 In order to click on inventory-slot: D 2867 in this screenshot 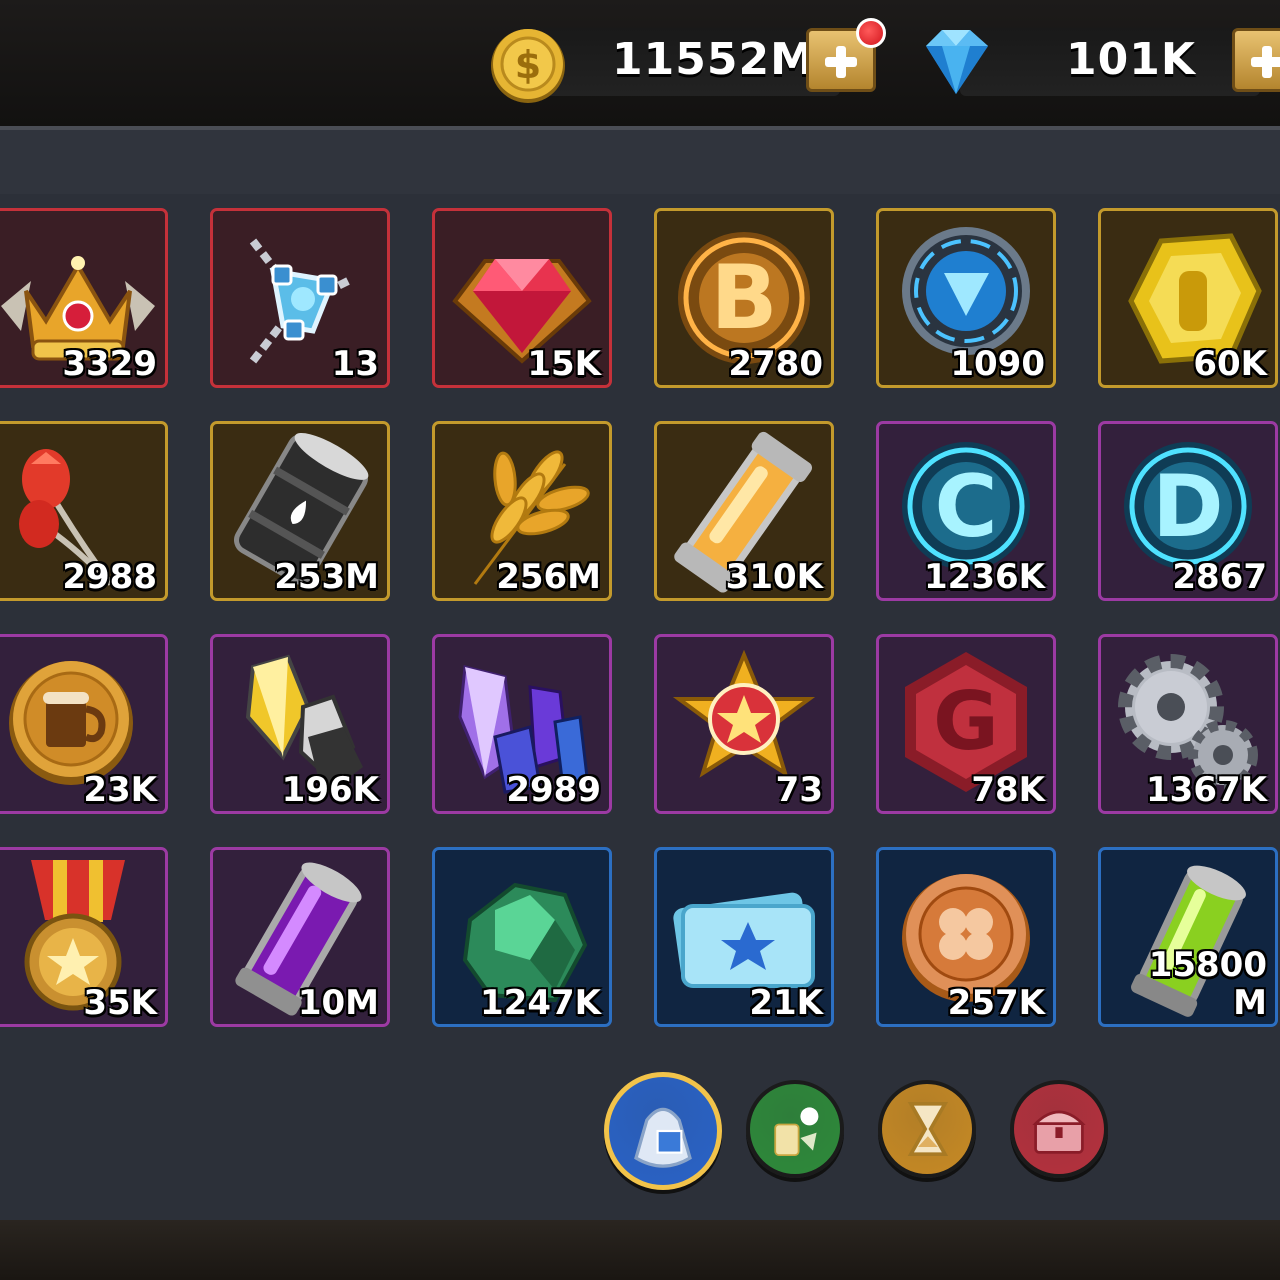, I will do `click(1188, 511)`.